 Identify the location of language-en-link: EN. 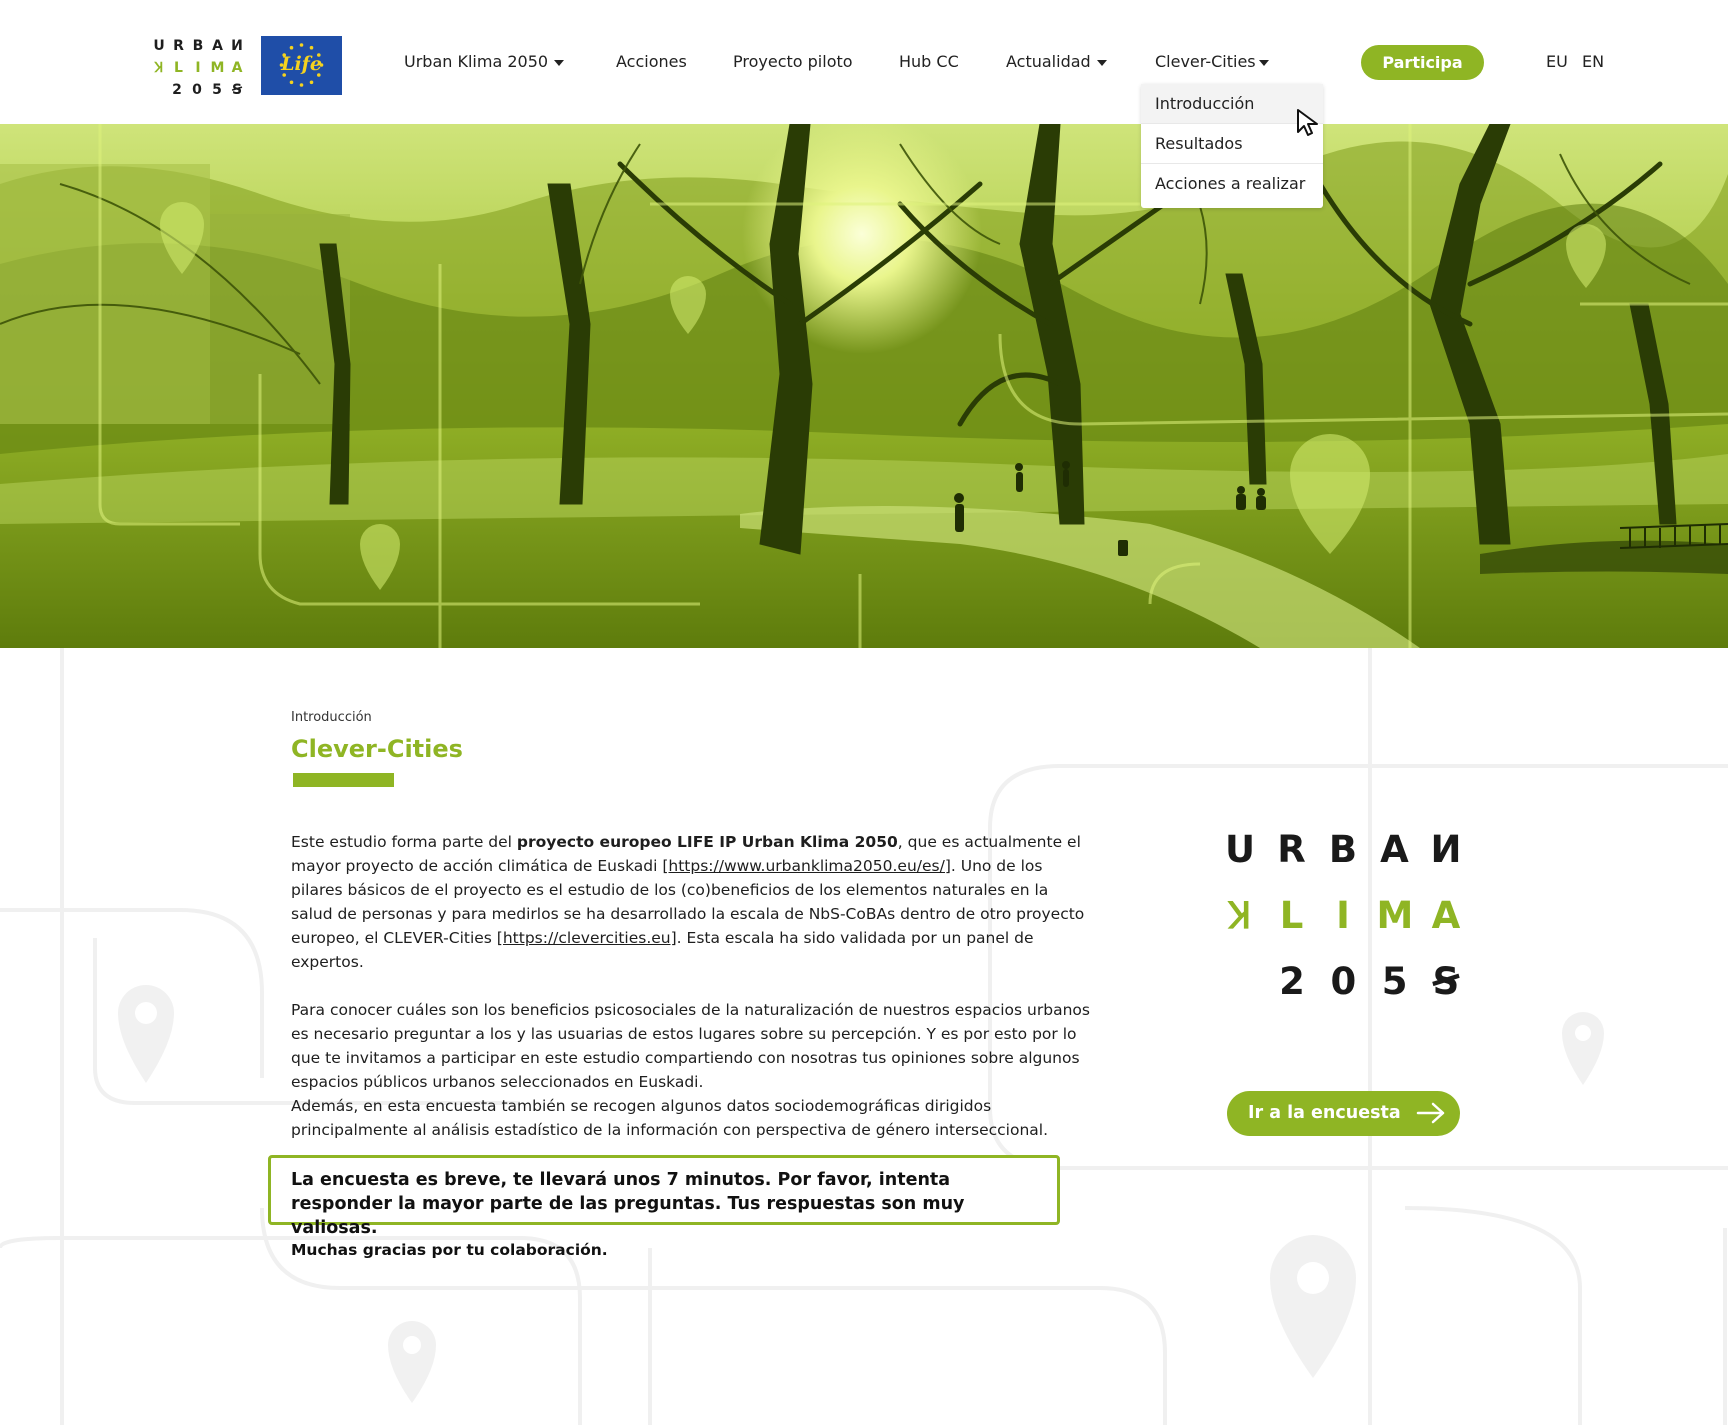
(1593, 62).